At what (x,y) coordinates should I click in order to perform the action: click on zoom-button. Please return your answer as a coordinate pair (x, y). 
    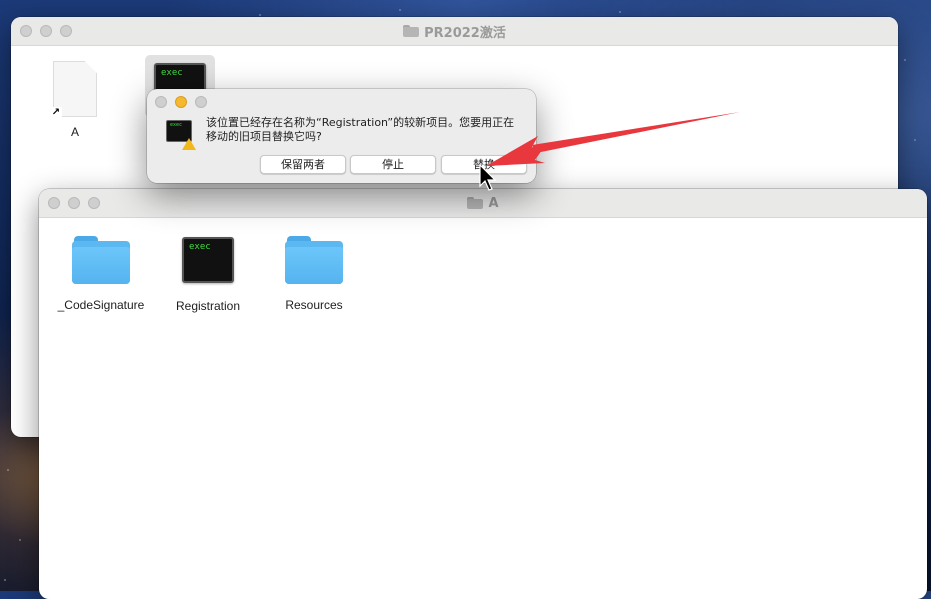
    Looking at the image, I should click on (201, 102).